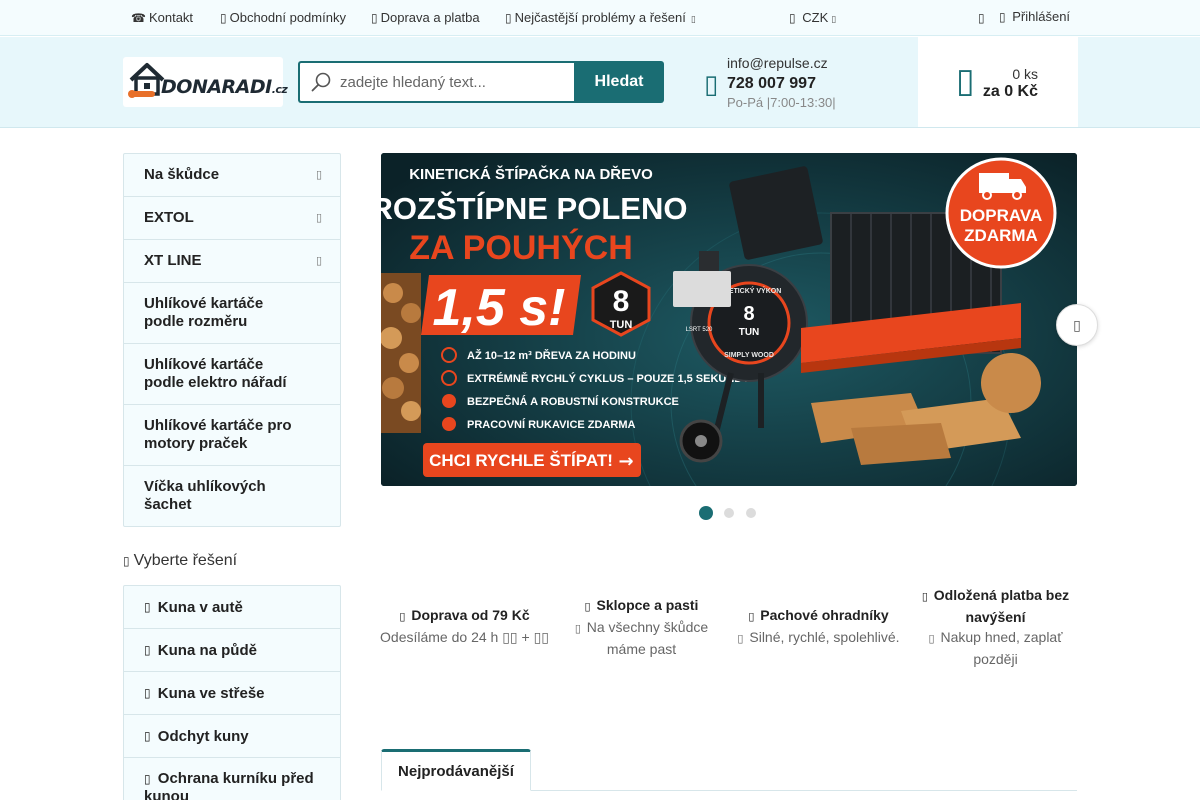 This screenshot has height=800, width=1200. Describe the element at coordinates (449, 401) in the screenshot. I see `shield-icon` at that location.